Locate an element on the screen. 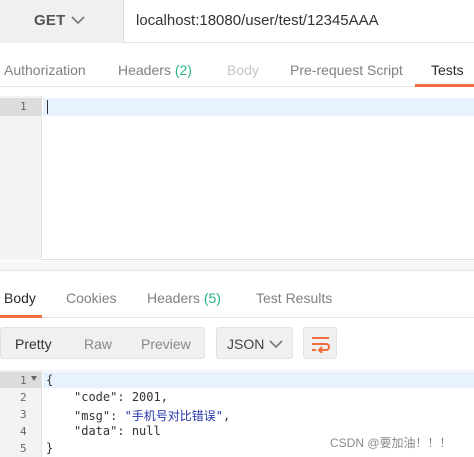 Image resolution: width=474 pixels, height=457 pixels. tab-response-body: Body is located at coordinates (20, 298).